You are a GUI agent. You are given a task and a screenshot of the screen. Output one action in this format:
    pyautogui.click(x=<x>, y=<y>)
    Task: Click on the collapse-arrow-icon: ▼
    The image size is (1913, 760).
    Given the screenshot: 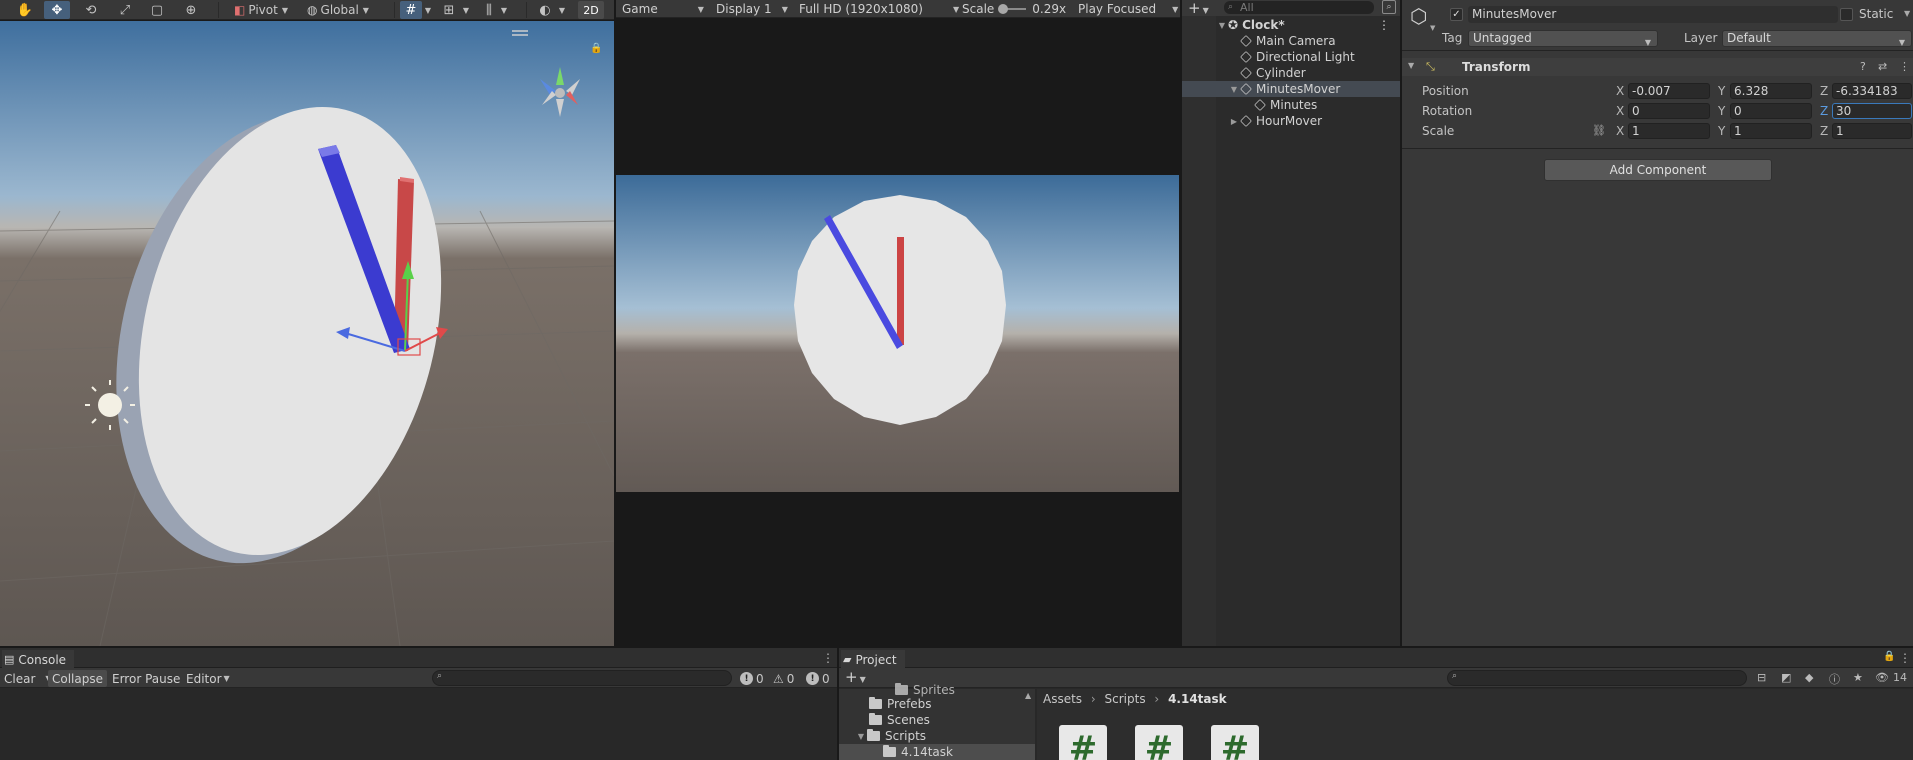 What is the action you would take?
    pyautogui.click(x=1411, y=65)
    